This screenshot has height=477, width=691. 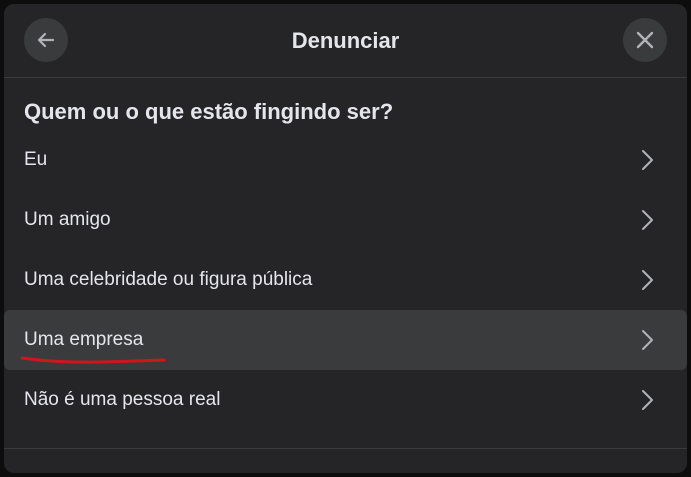 I want to click on question-heading: Quem ou o que estão fingindo ser?, so click(x=209, y=111).